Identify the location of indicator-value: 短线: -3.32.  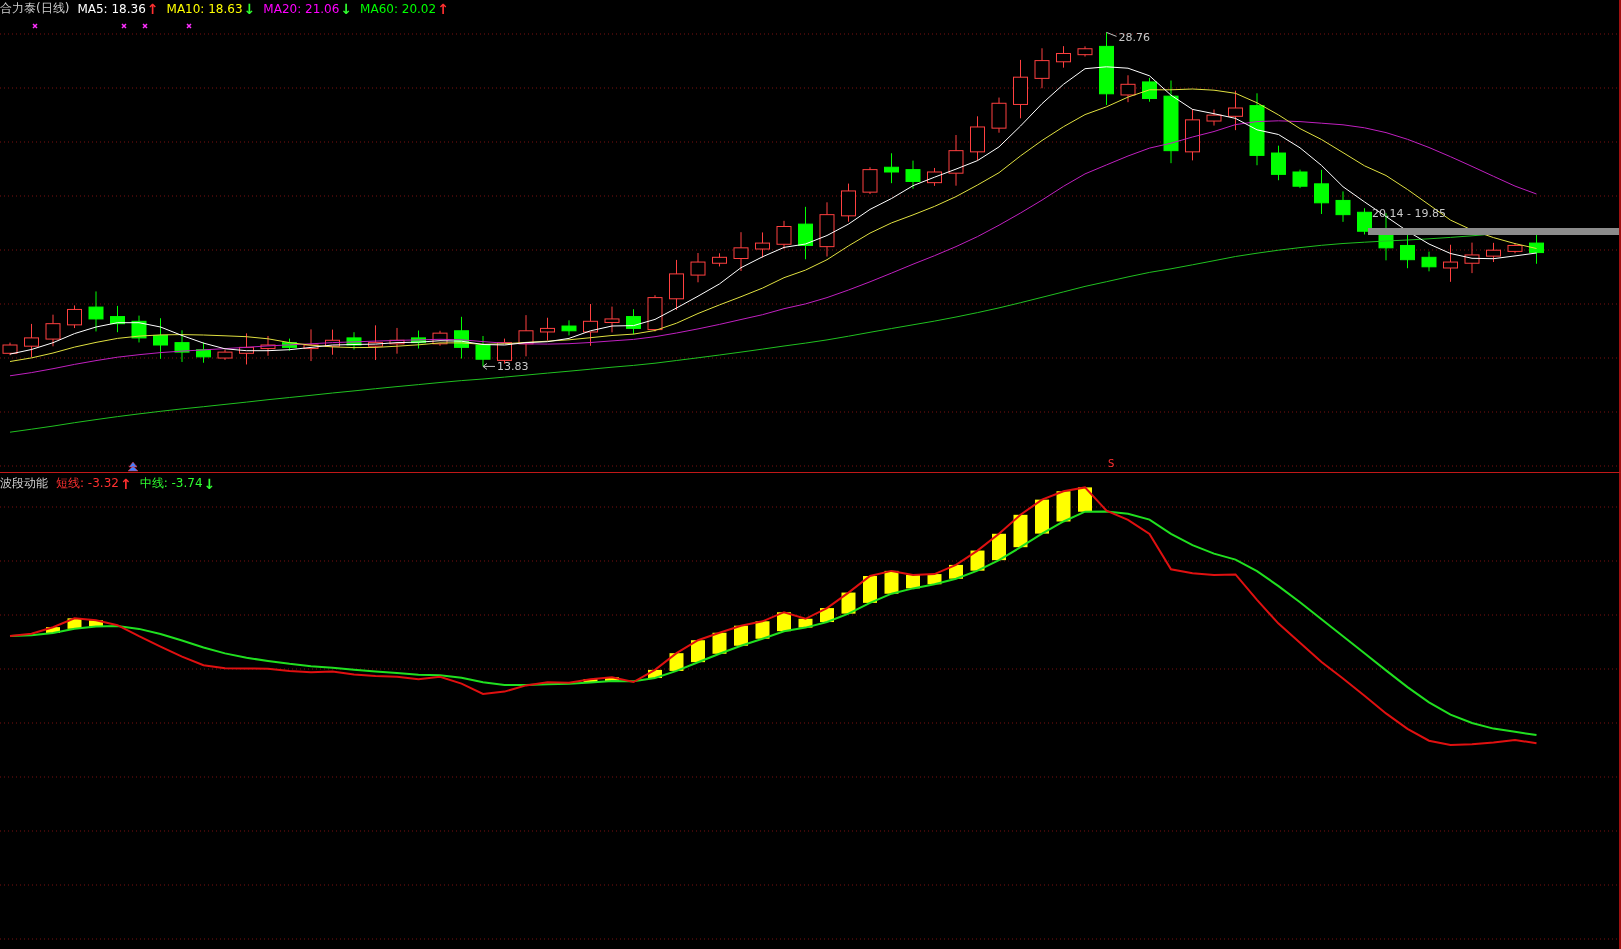
(87, 483).